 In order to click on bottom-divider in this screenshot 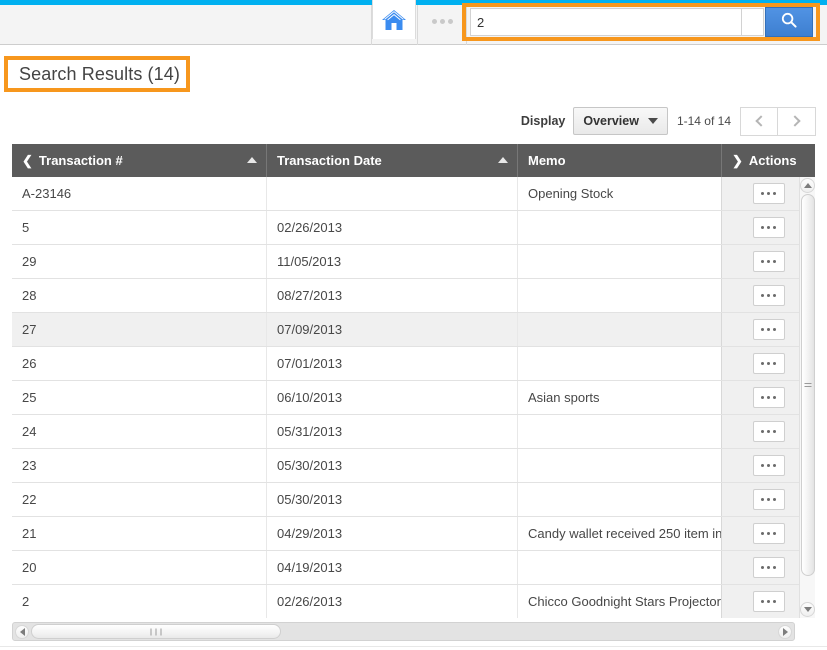, I will do `click(413, 646)`.